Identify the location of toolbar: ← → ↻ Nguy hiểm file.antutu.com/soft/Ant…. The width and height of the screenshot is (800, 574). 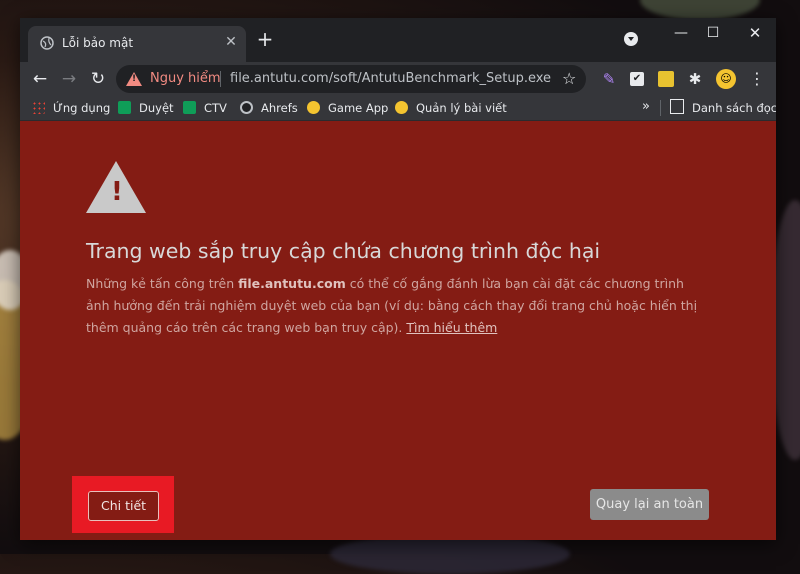
(398, 79).